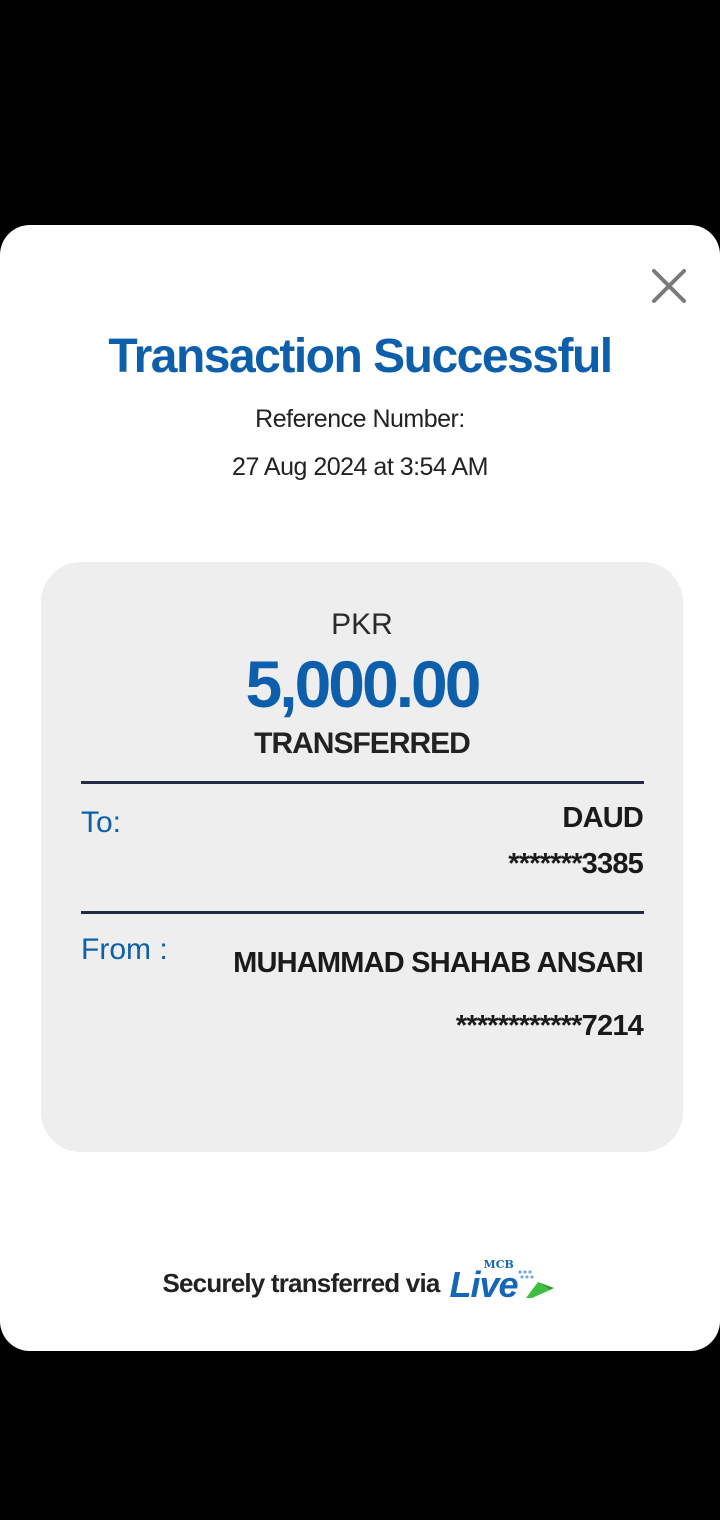 The height and width of the screenshot is (1520, 720). What do you see at coordinates (101, 822) in the screenshot?
I see `to-label: To:` at bounding box center [101, 822].